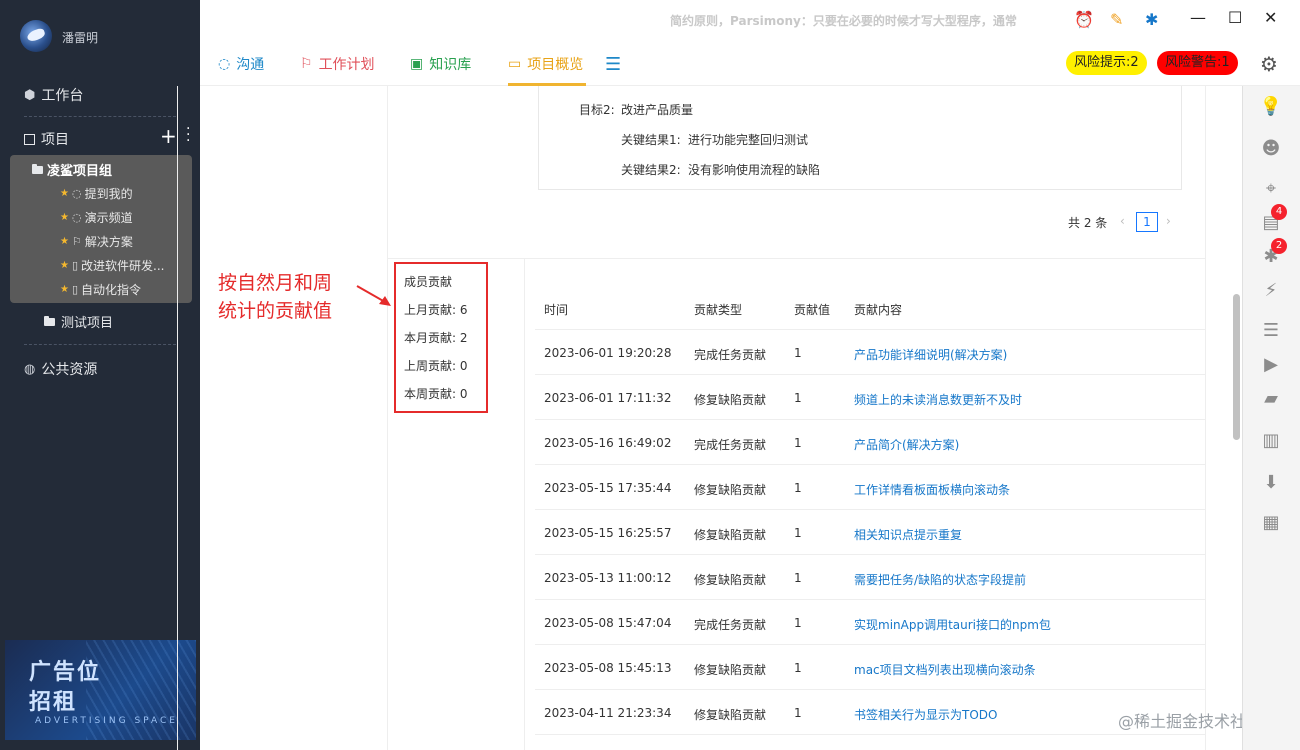  I want to click on cell-content-link: 需要把任务/缺陷的状态字段提前, so click(940, 579).